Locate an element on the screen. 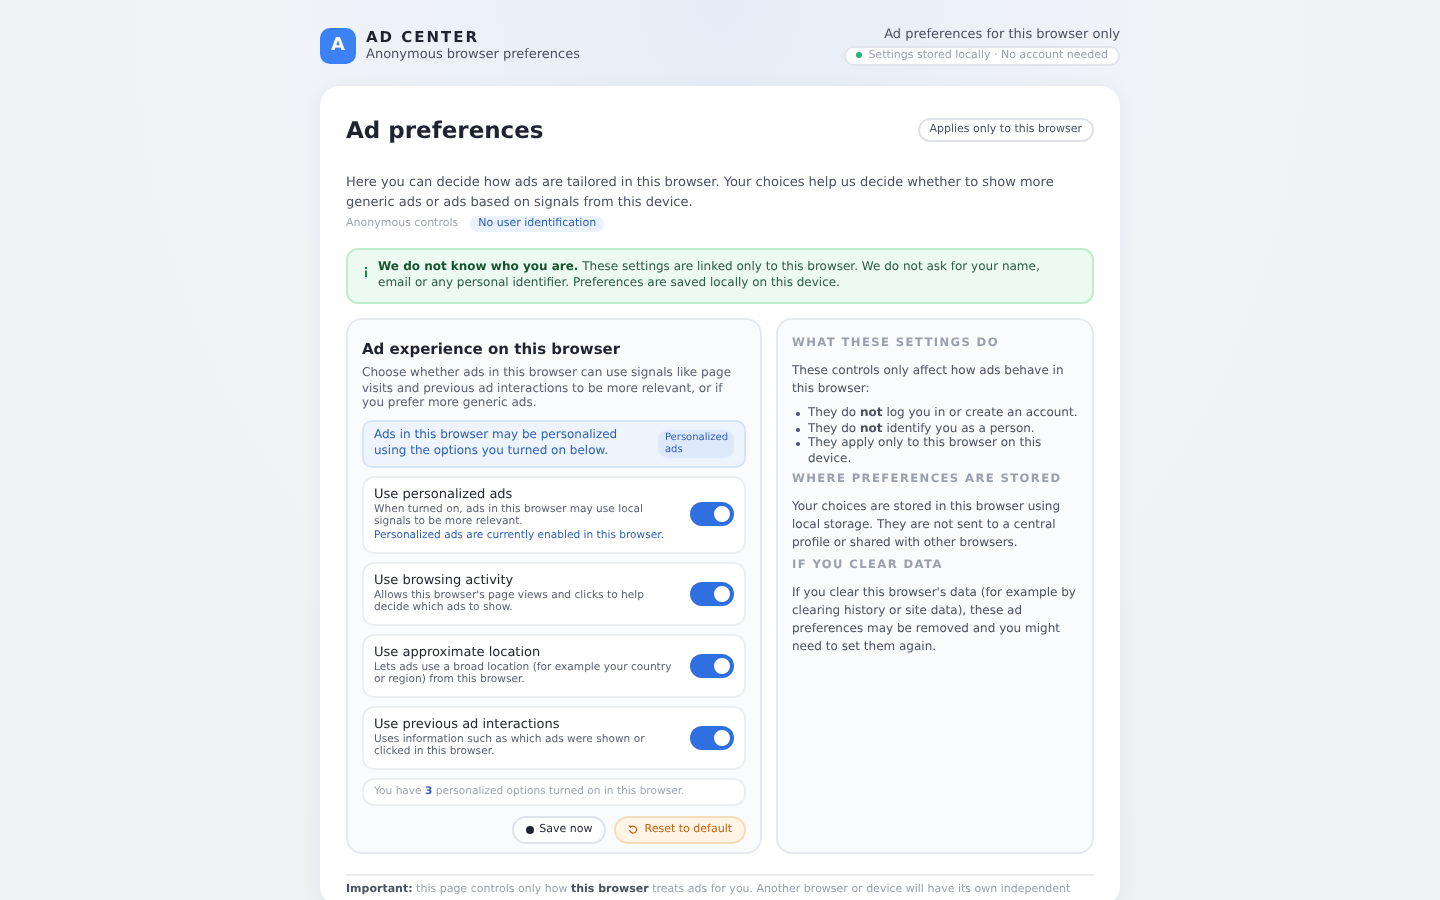 Image resolution: width=1440 pixels, height=900 pixels. dot-icon is located at coordinates (529, 829).